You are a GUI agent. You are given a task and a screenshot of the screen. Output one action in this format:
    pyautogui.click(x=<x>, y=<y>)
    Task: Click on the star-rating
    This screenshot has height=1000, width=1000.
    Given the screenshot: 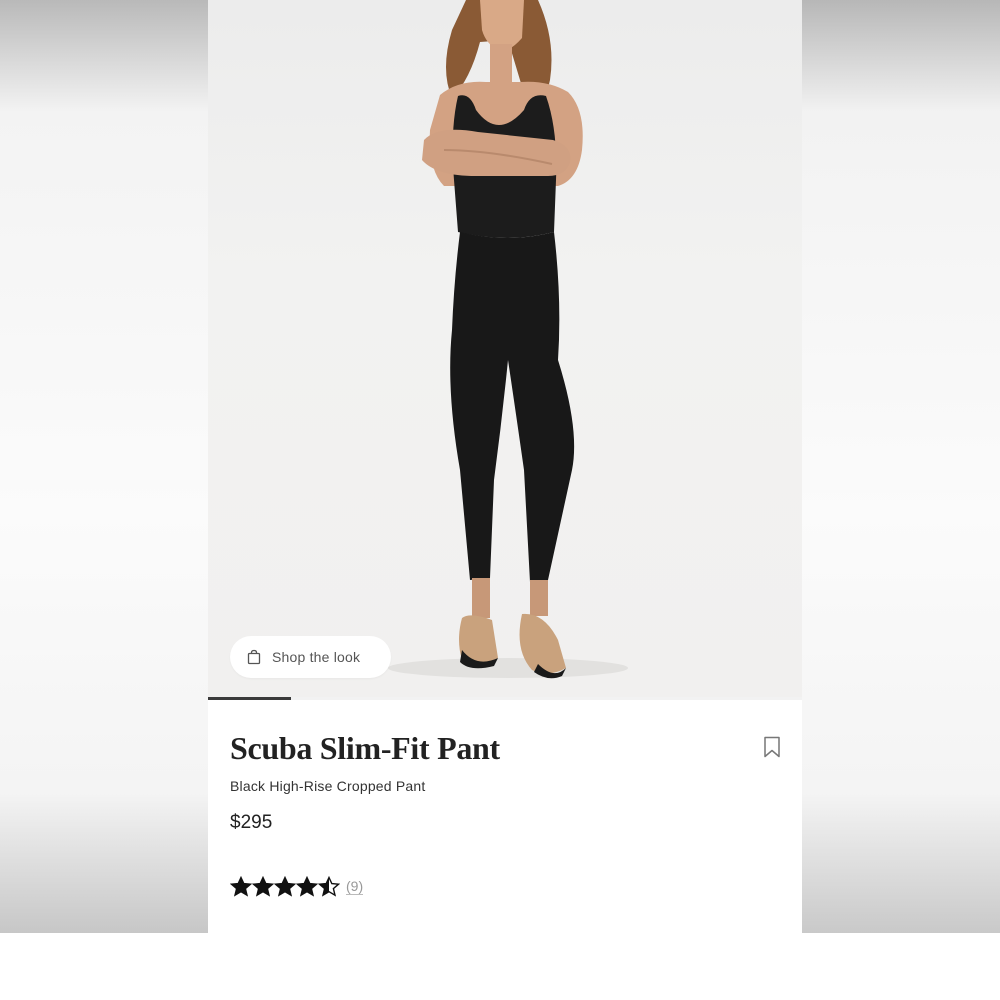 What is the action you would take?
    pyautogui.click(x=285, y=886)
    